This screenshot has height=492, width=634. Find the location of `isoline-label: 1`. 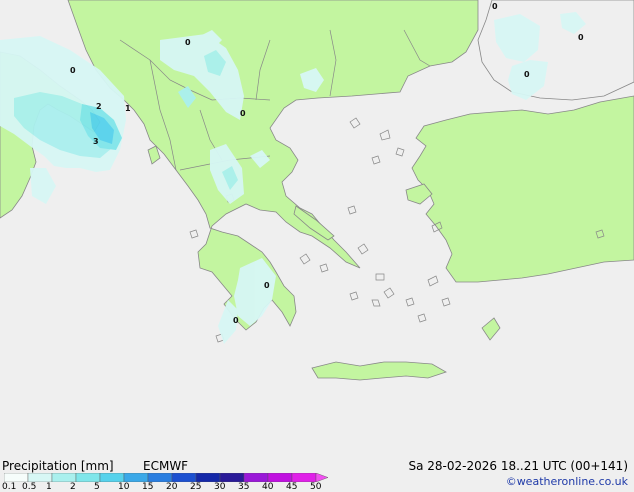

isoline-label: 1 is located at coordinates (128, 108).